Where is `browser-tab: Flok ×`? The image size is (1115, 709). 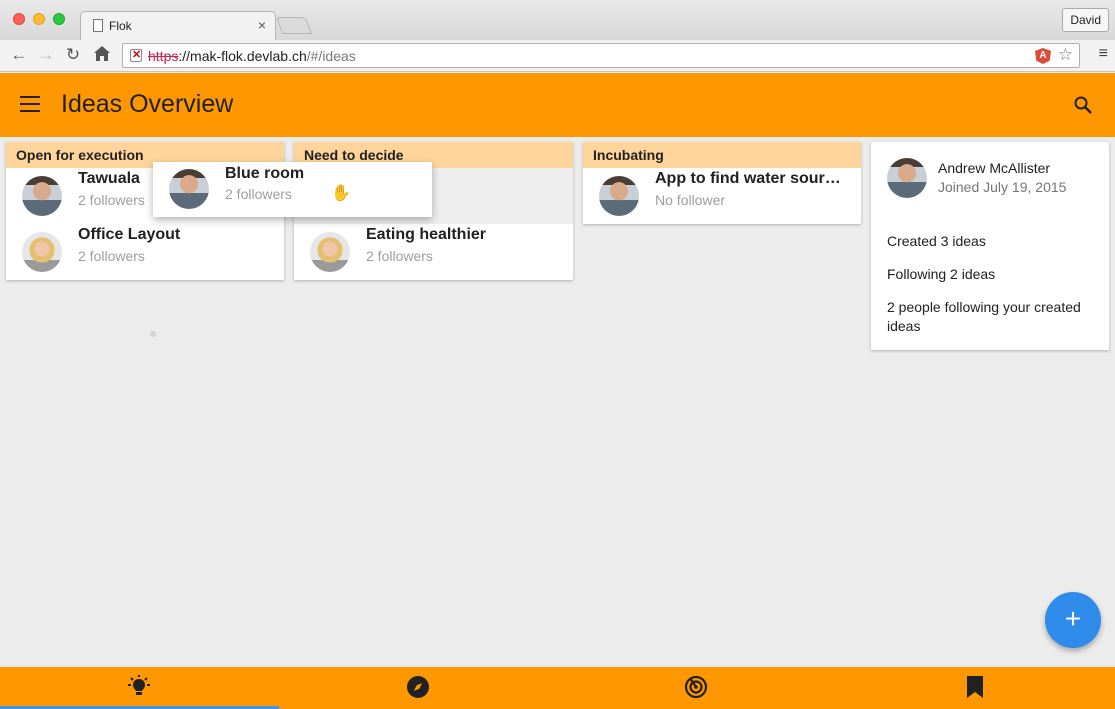 browser-tab: Flok × is located at coordinates (178, 25).